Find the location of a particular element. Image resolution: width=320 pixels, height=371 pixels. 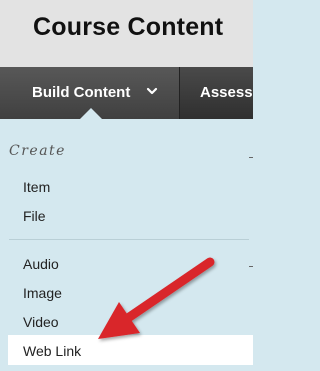

assessments-label: Assessments is located at coordinates (226, 92).